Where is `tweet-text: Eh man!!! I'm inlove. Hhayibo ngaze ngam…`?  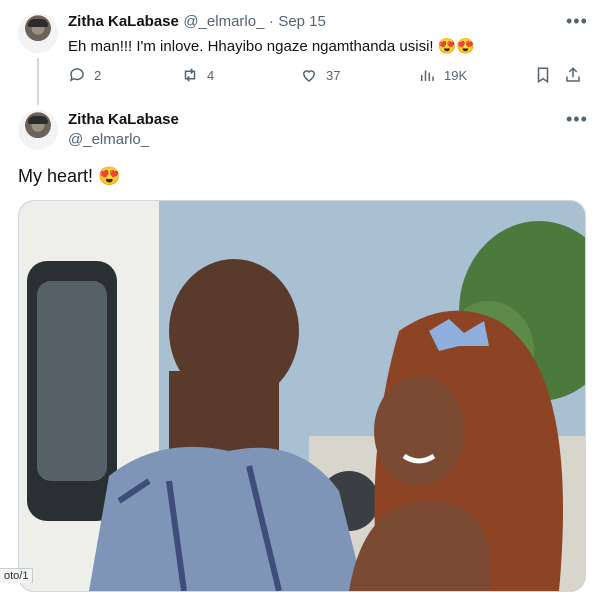 tweet-text: Eh man!!! I'm inlove. Hhayibo ngaze ngam… is located at coordinates (251, 46).